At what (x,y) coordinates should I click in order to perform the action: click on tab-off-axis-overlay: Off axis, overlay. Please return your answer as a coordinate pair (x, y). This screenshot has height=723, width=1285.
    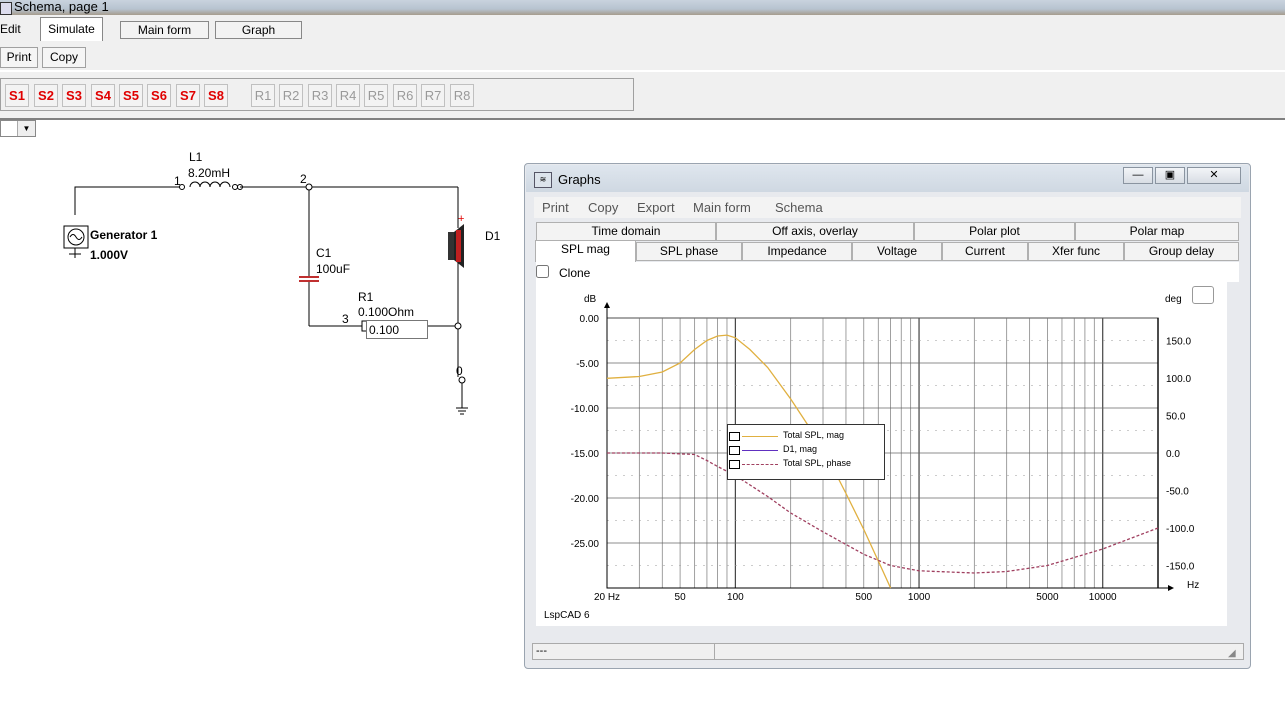
    Looking at the image, I should click on (815, 231).